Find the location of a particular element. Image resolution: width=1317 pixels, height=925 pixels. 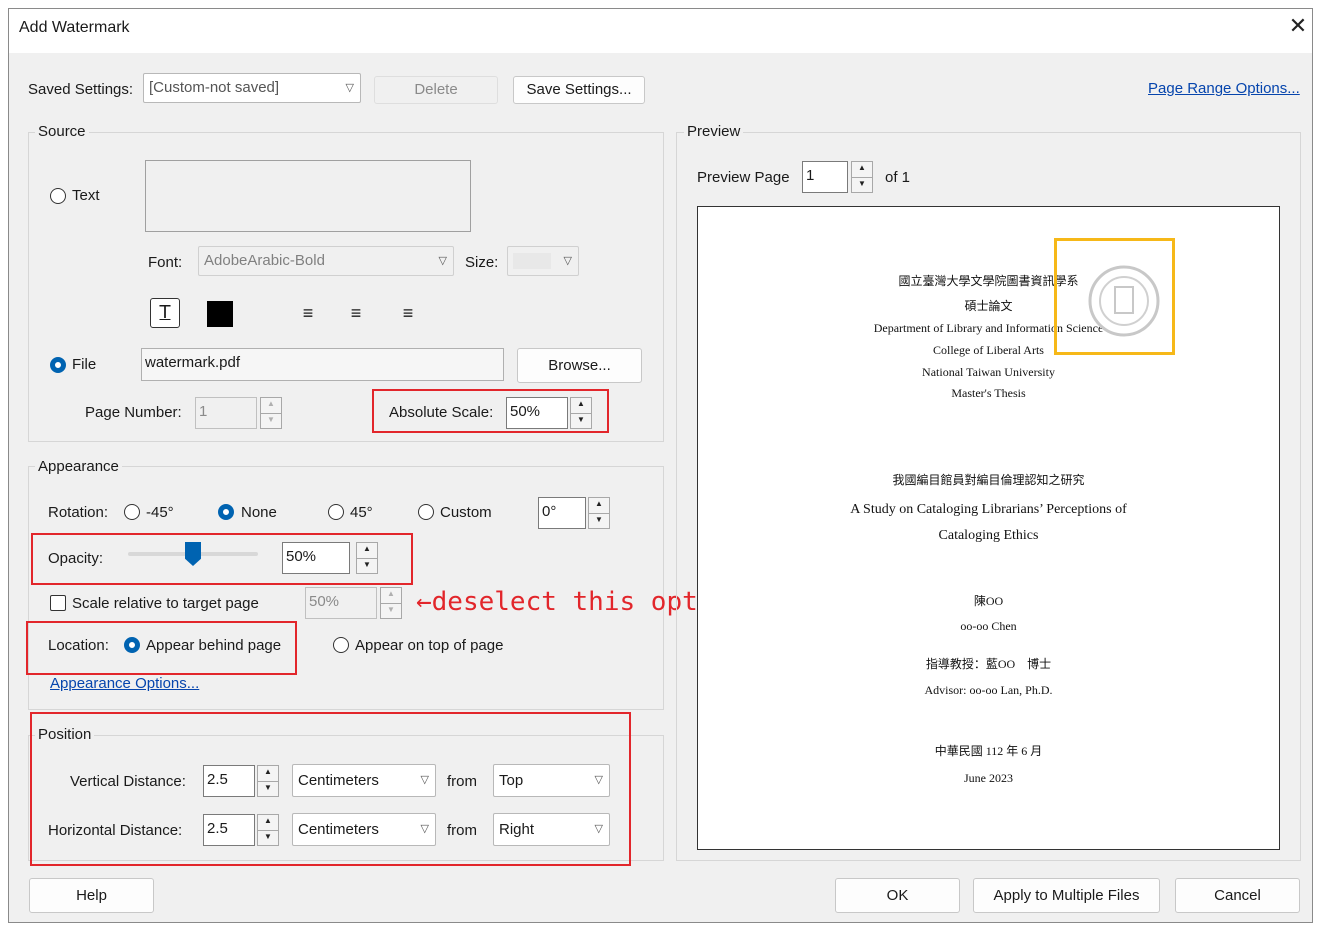

saved-settings-label: Saved Settings: is located at coordinates (81, 89).